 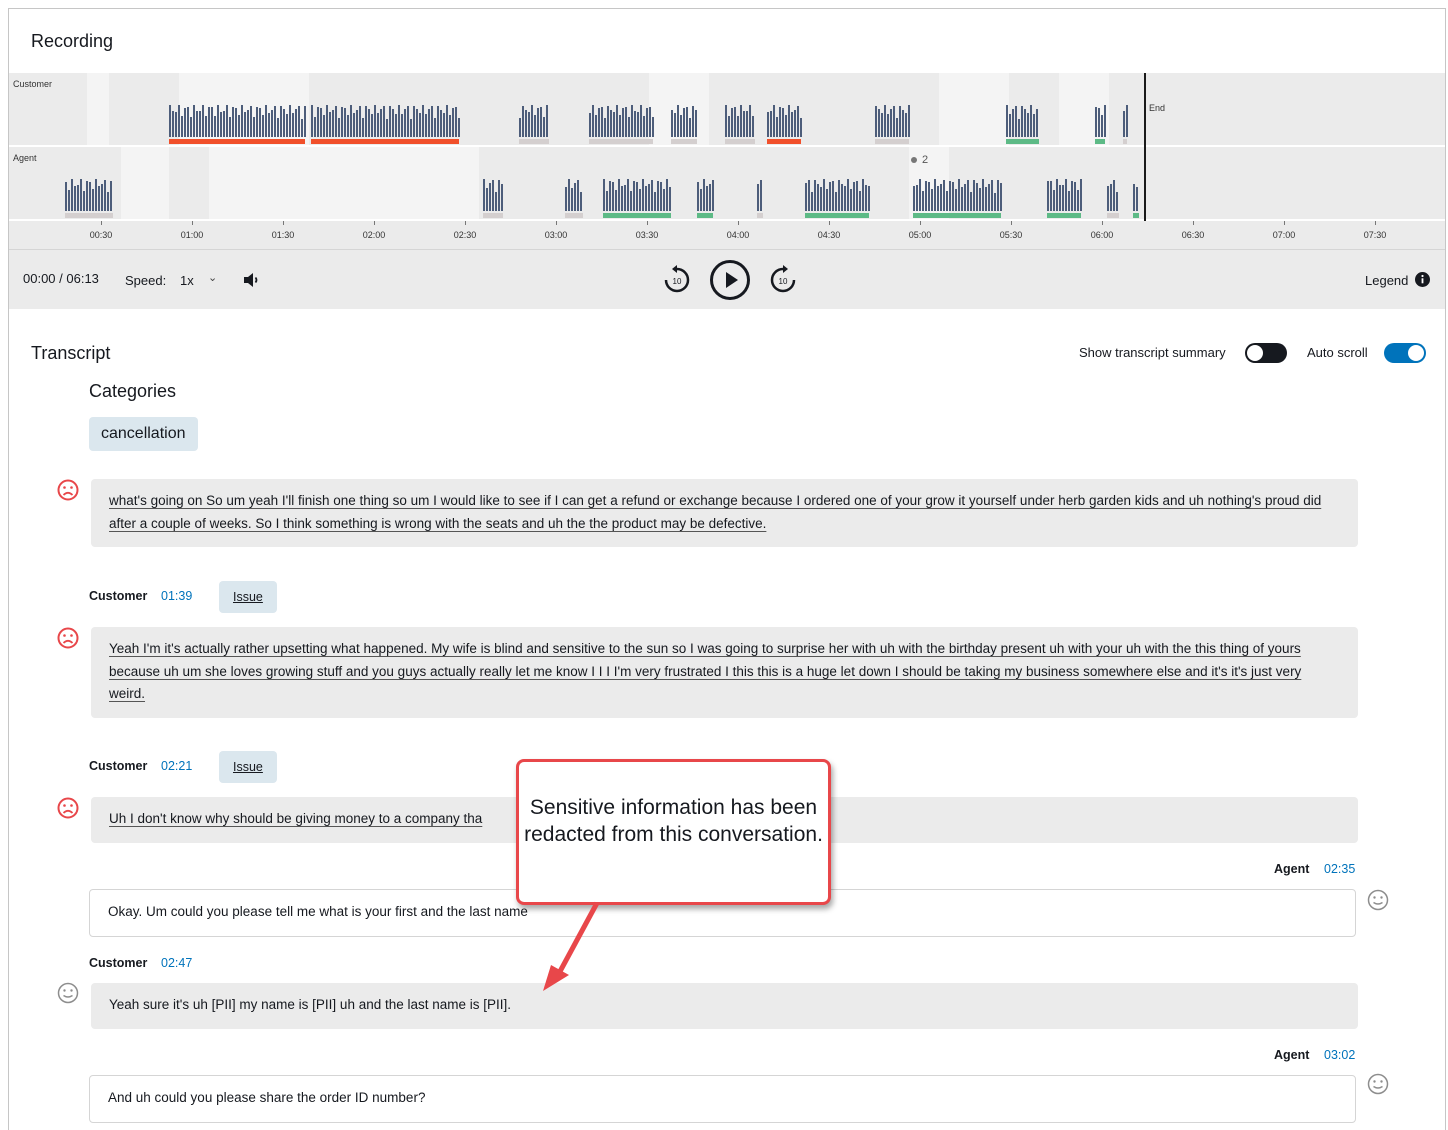 I want to click on marker-dot-icon, so click(x=914, y=160).